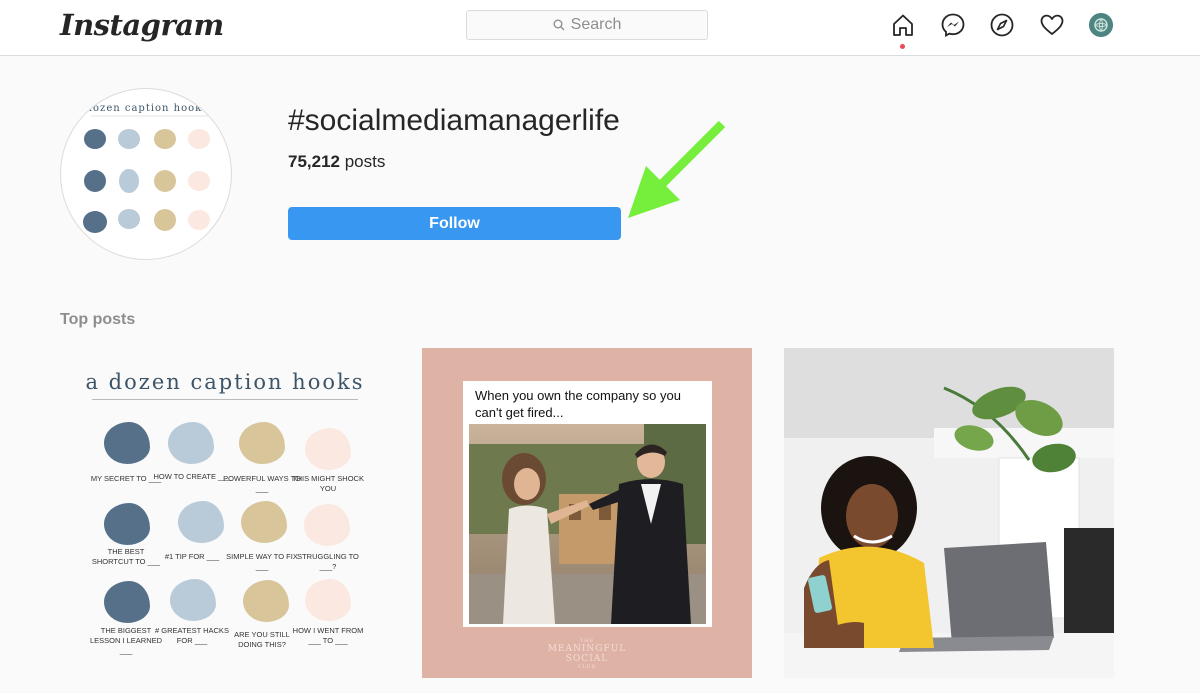  What do you see at coordinates (328, 561) in the screenshot?
I see `hook-label: STRUGGLING TO ___?` at bounding box center [328, 561].